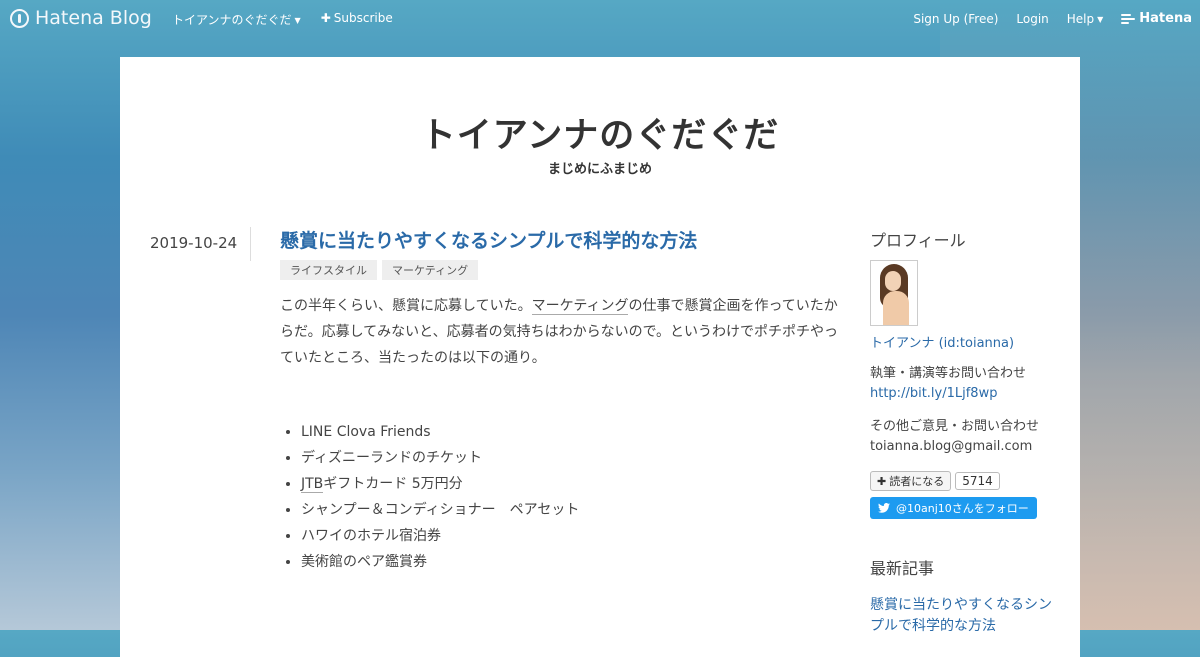 Image resolution: width=1200 pixels, height=657 pixels. I want to click on subscribe-button: ✚ Subscribe, so click(357, 19).